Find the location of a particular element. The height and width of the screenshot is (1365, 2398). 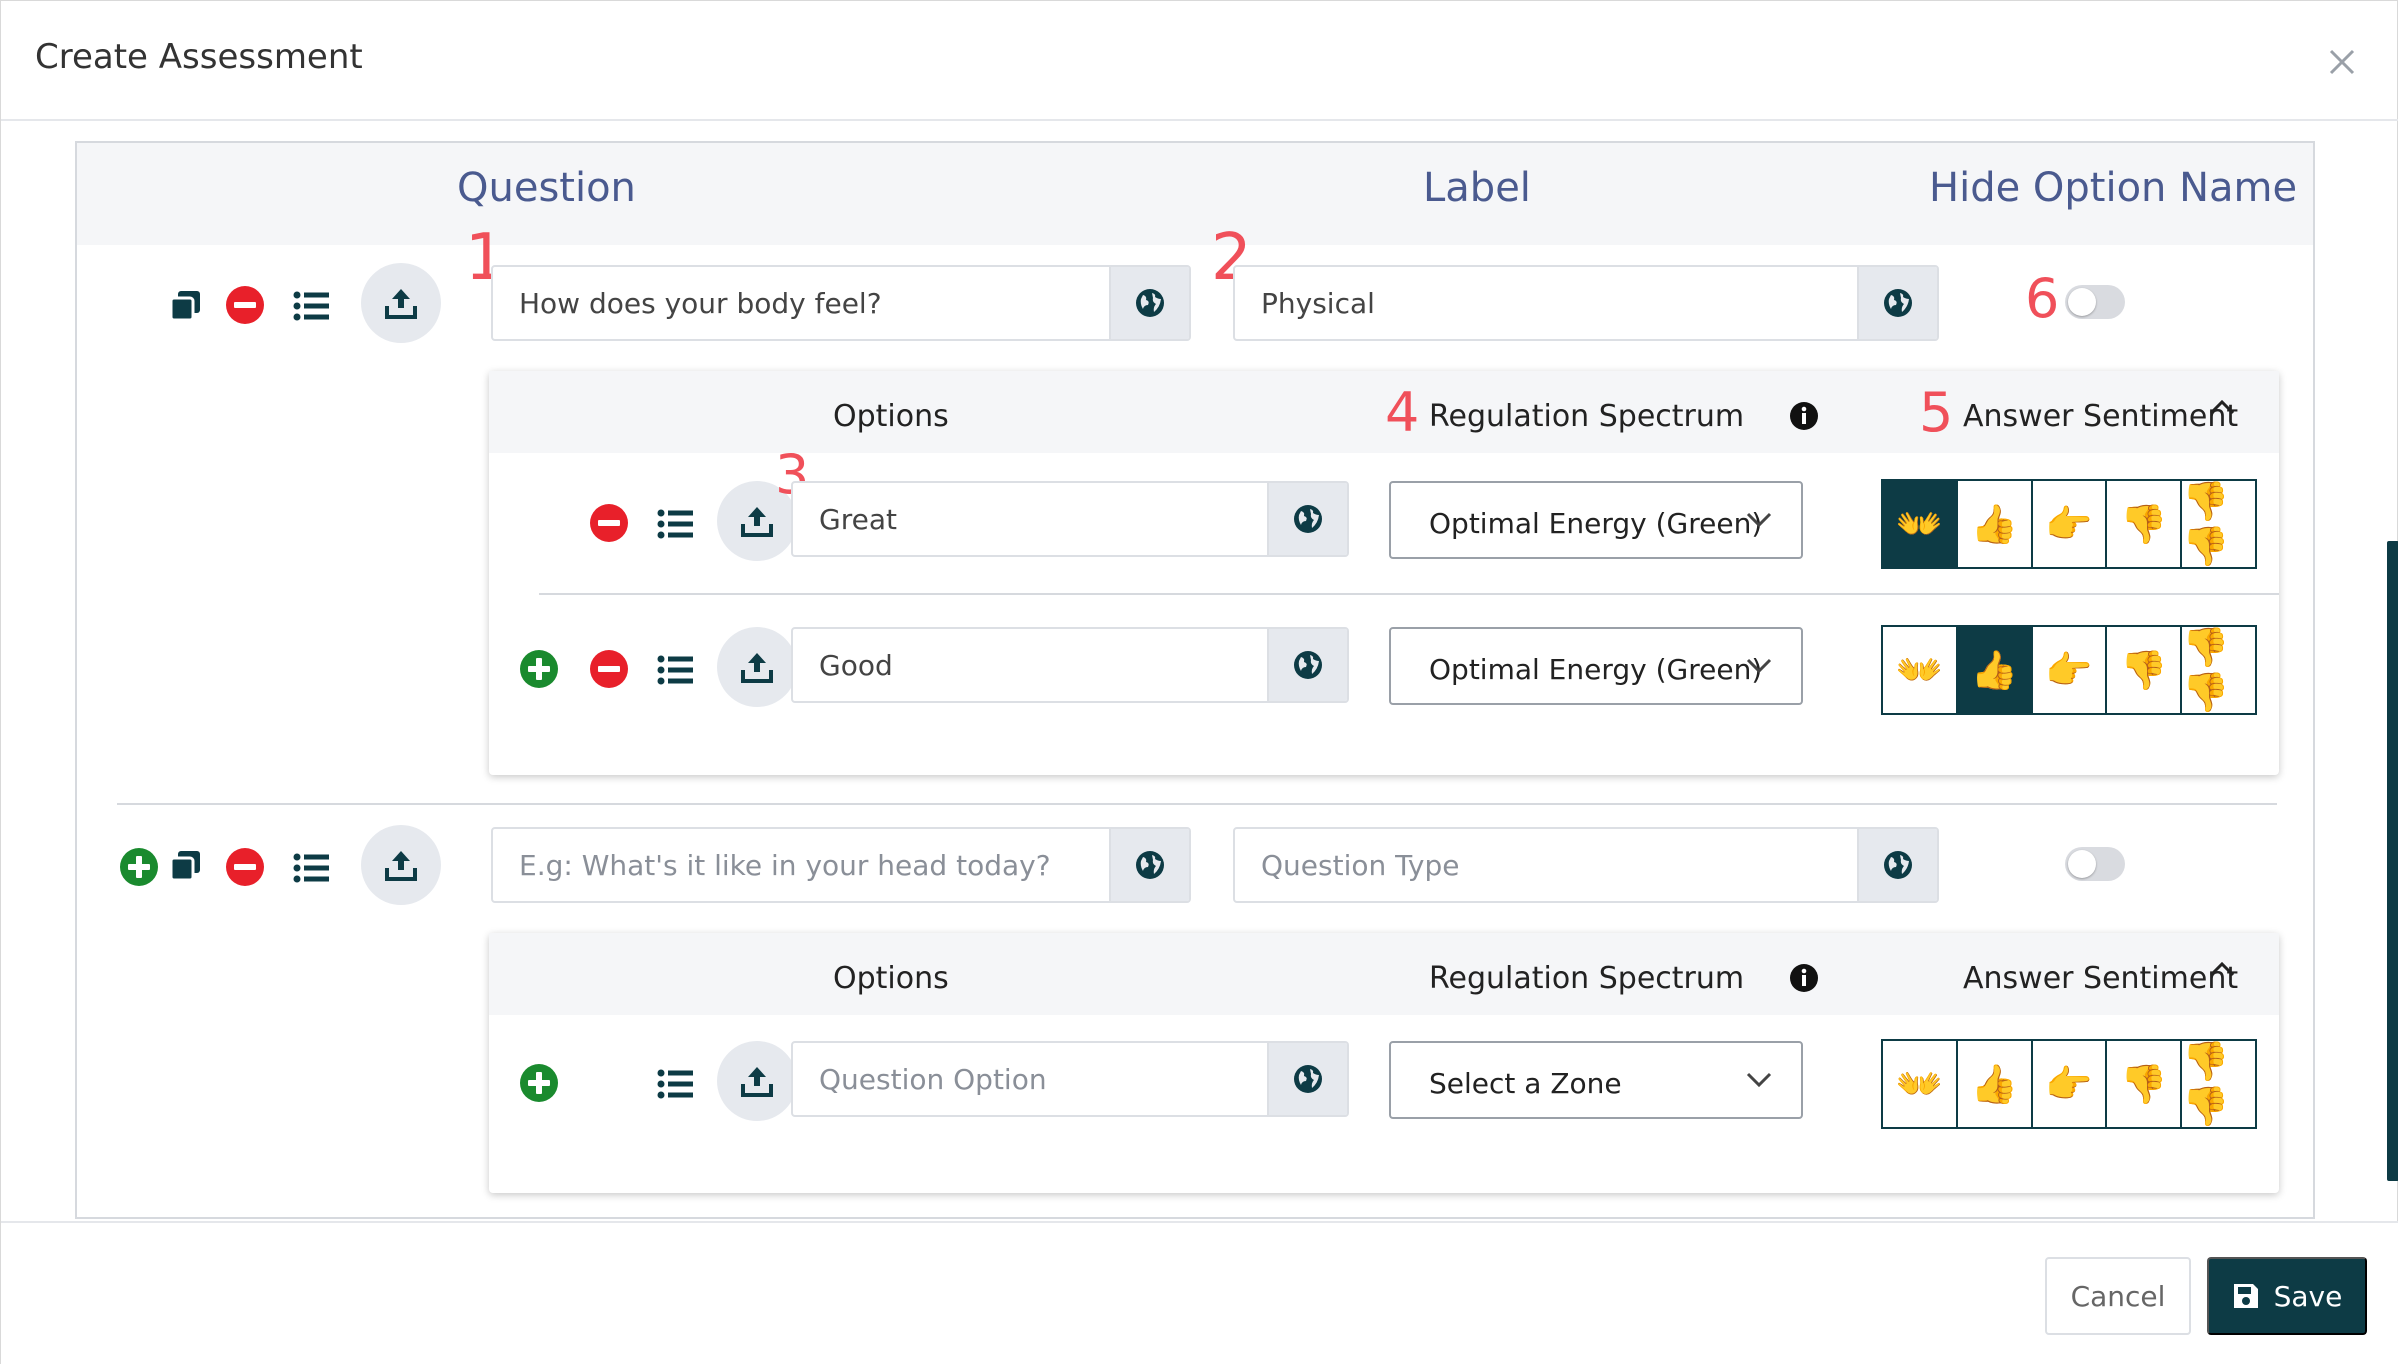

annotation-6: 6 is located at coordinates (2042, 298).